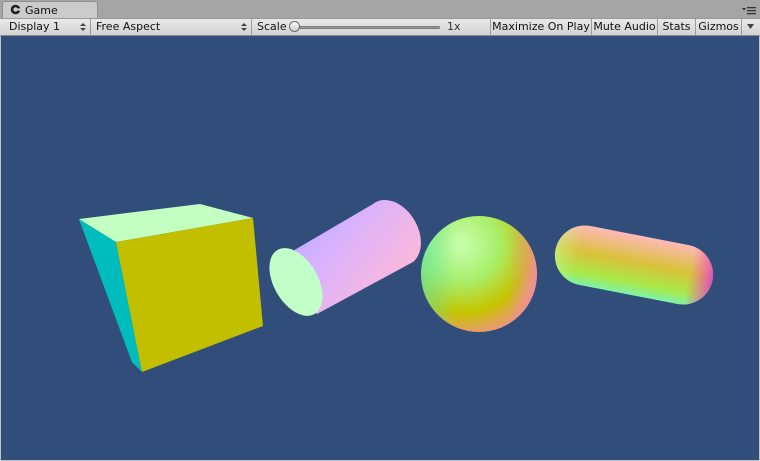 Image resolution: width=760 pixels, height=461 pixels. What do you see at coordinates (128, 26) in the screenshot?
I see `aspect-dropdown-label: Free Aspect` at bounding box center [128, 26].